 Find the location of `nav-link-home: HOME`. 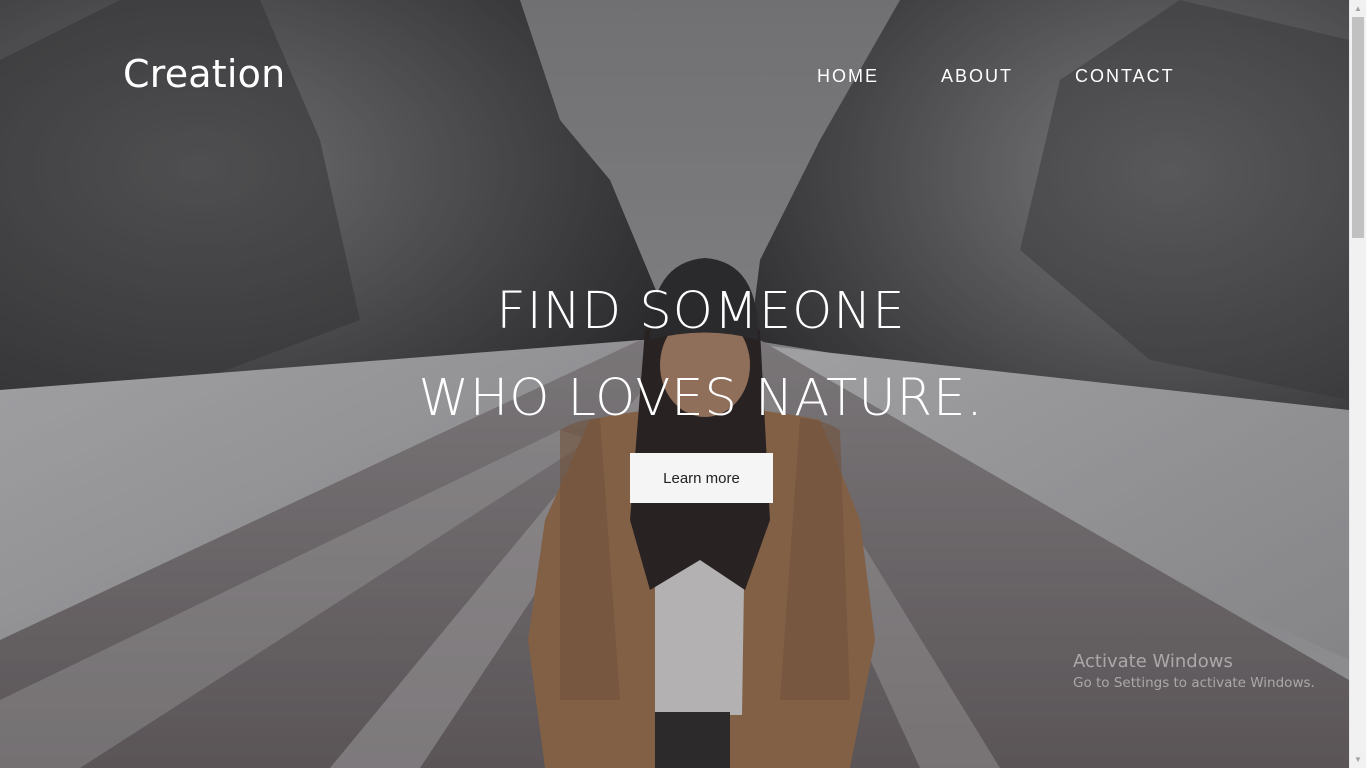

nav-link-home: HOME is located at coordinates (848, 76).